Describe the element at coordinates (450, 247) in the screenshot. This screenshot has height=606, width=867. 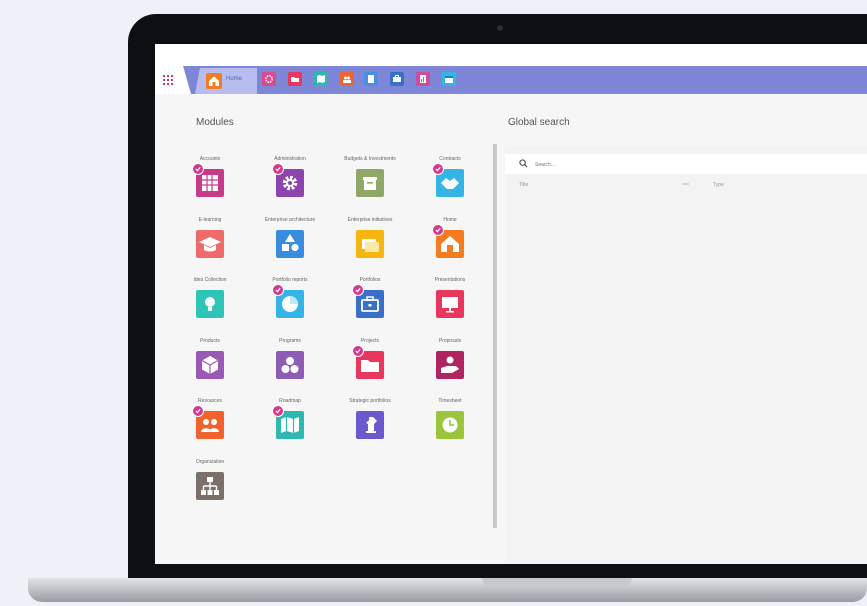
I see `module-tile: Home` at that location.